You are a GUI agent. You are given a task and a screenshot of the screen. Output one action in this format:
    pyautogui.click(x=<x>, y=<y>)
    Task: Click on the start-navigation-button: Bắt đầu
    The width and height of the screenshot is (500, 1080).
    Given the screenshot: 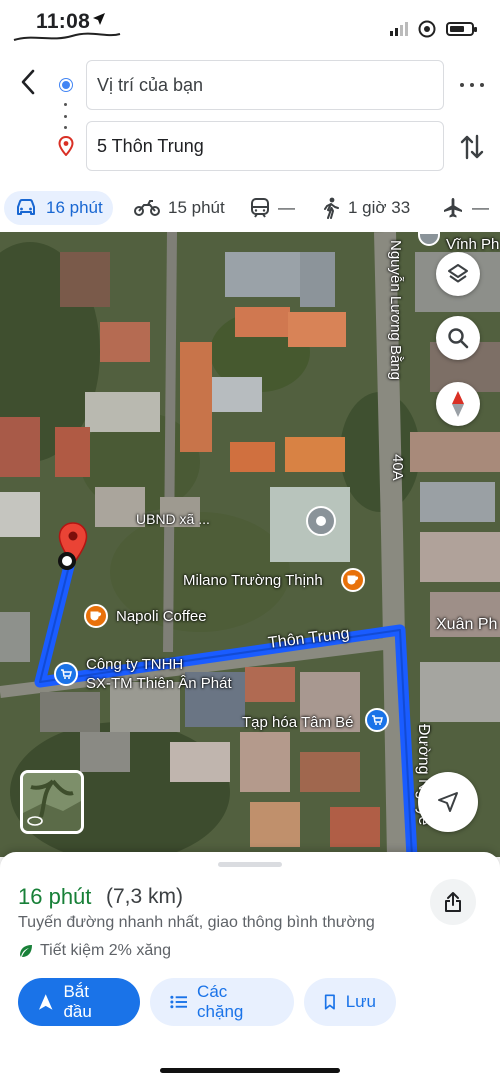 What is the action you would take?
    pyautogui.click(x=79, y=1002)
    